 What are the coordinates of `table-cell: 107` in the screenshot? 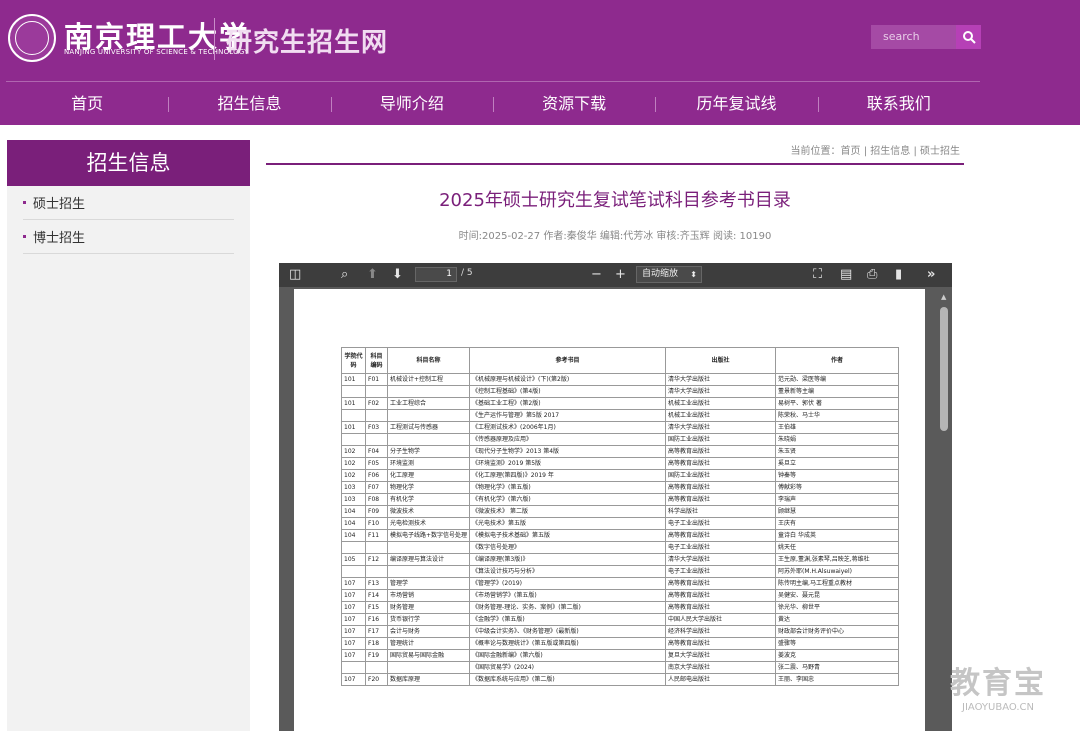 It's located at (353, 595).